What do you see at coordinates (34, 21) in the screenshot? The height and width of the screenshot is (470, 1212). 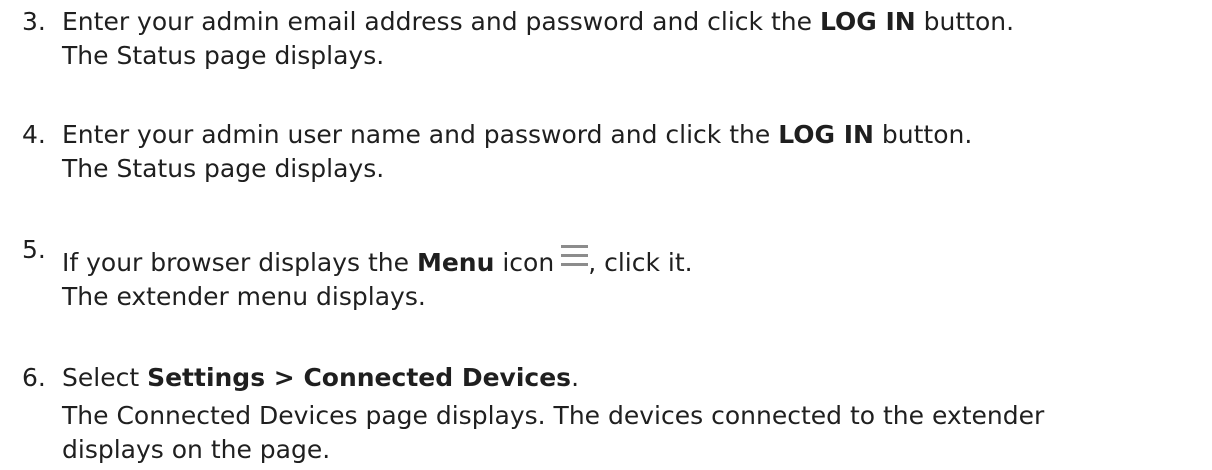 I see `step-number: 3.` at bounding box center [34, 21].